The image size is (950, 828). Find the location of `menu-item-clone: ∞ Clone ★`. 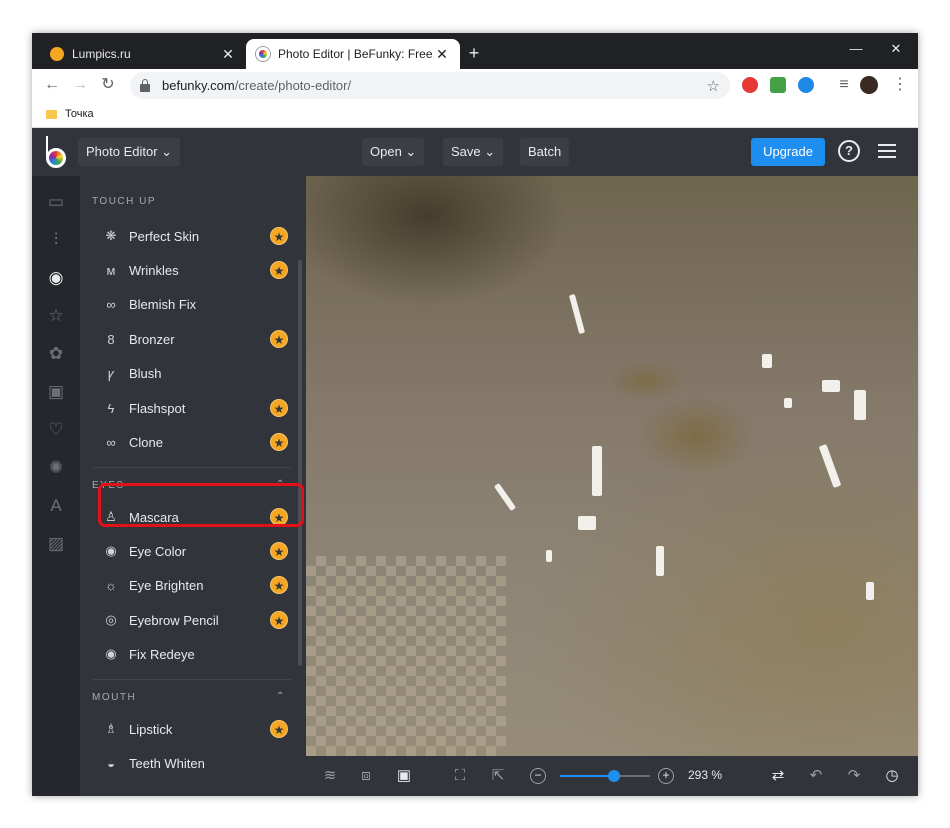

menu-item-clone: ∞ Clone ★ is located at coordinates (192, 442).